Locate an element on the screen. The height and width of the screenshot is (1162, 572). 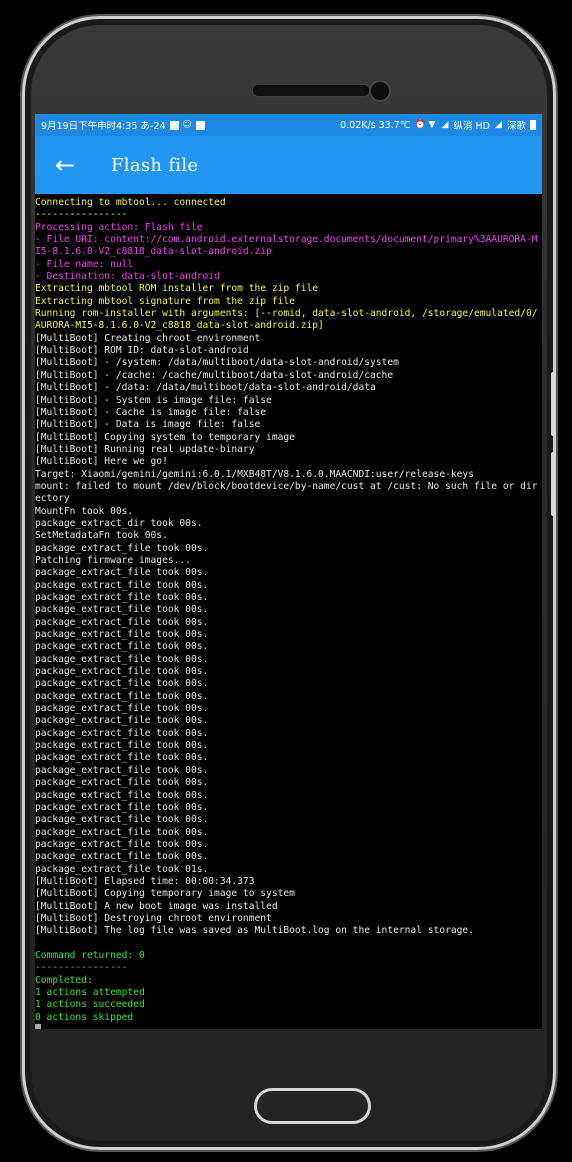
status-bar-left: 9月19日下午申时4:35 あ-24 ☺ is located at coordinates (123, 125).